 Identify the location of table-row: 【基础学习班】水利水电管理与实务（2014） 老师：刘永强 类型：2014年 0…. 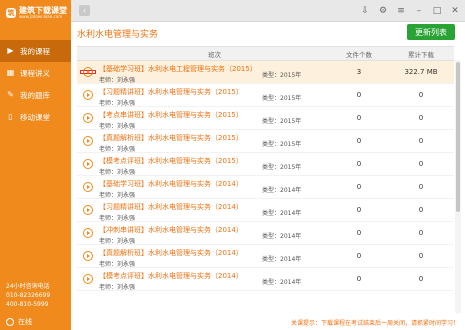
(265, 187).